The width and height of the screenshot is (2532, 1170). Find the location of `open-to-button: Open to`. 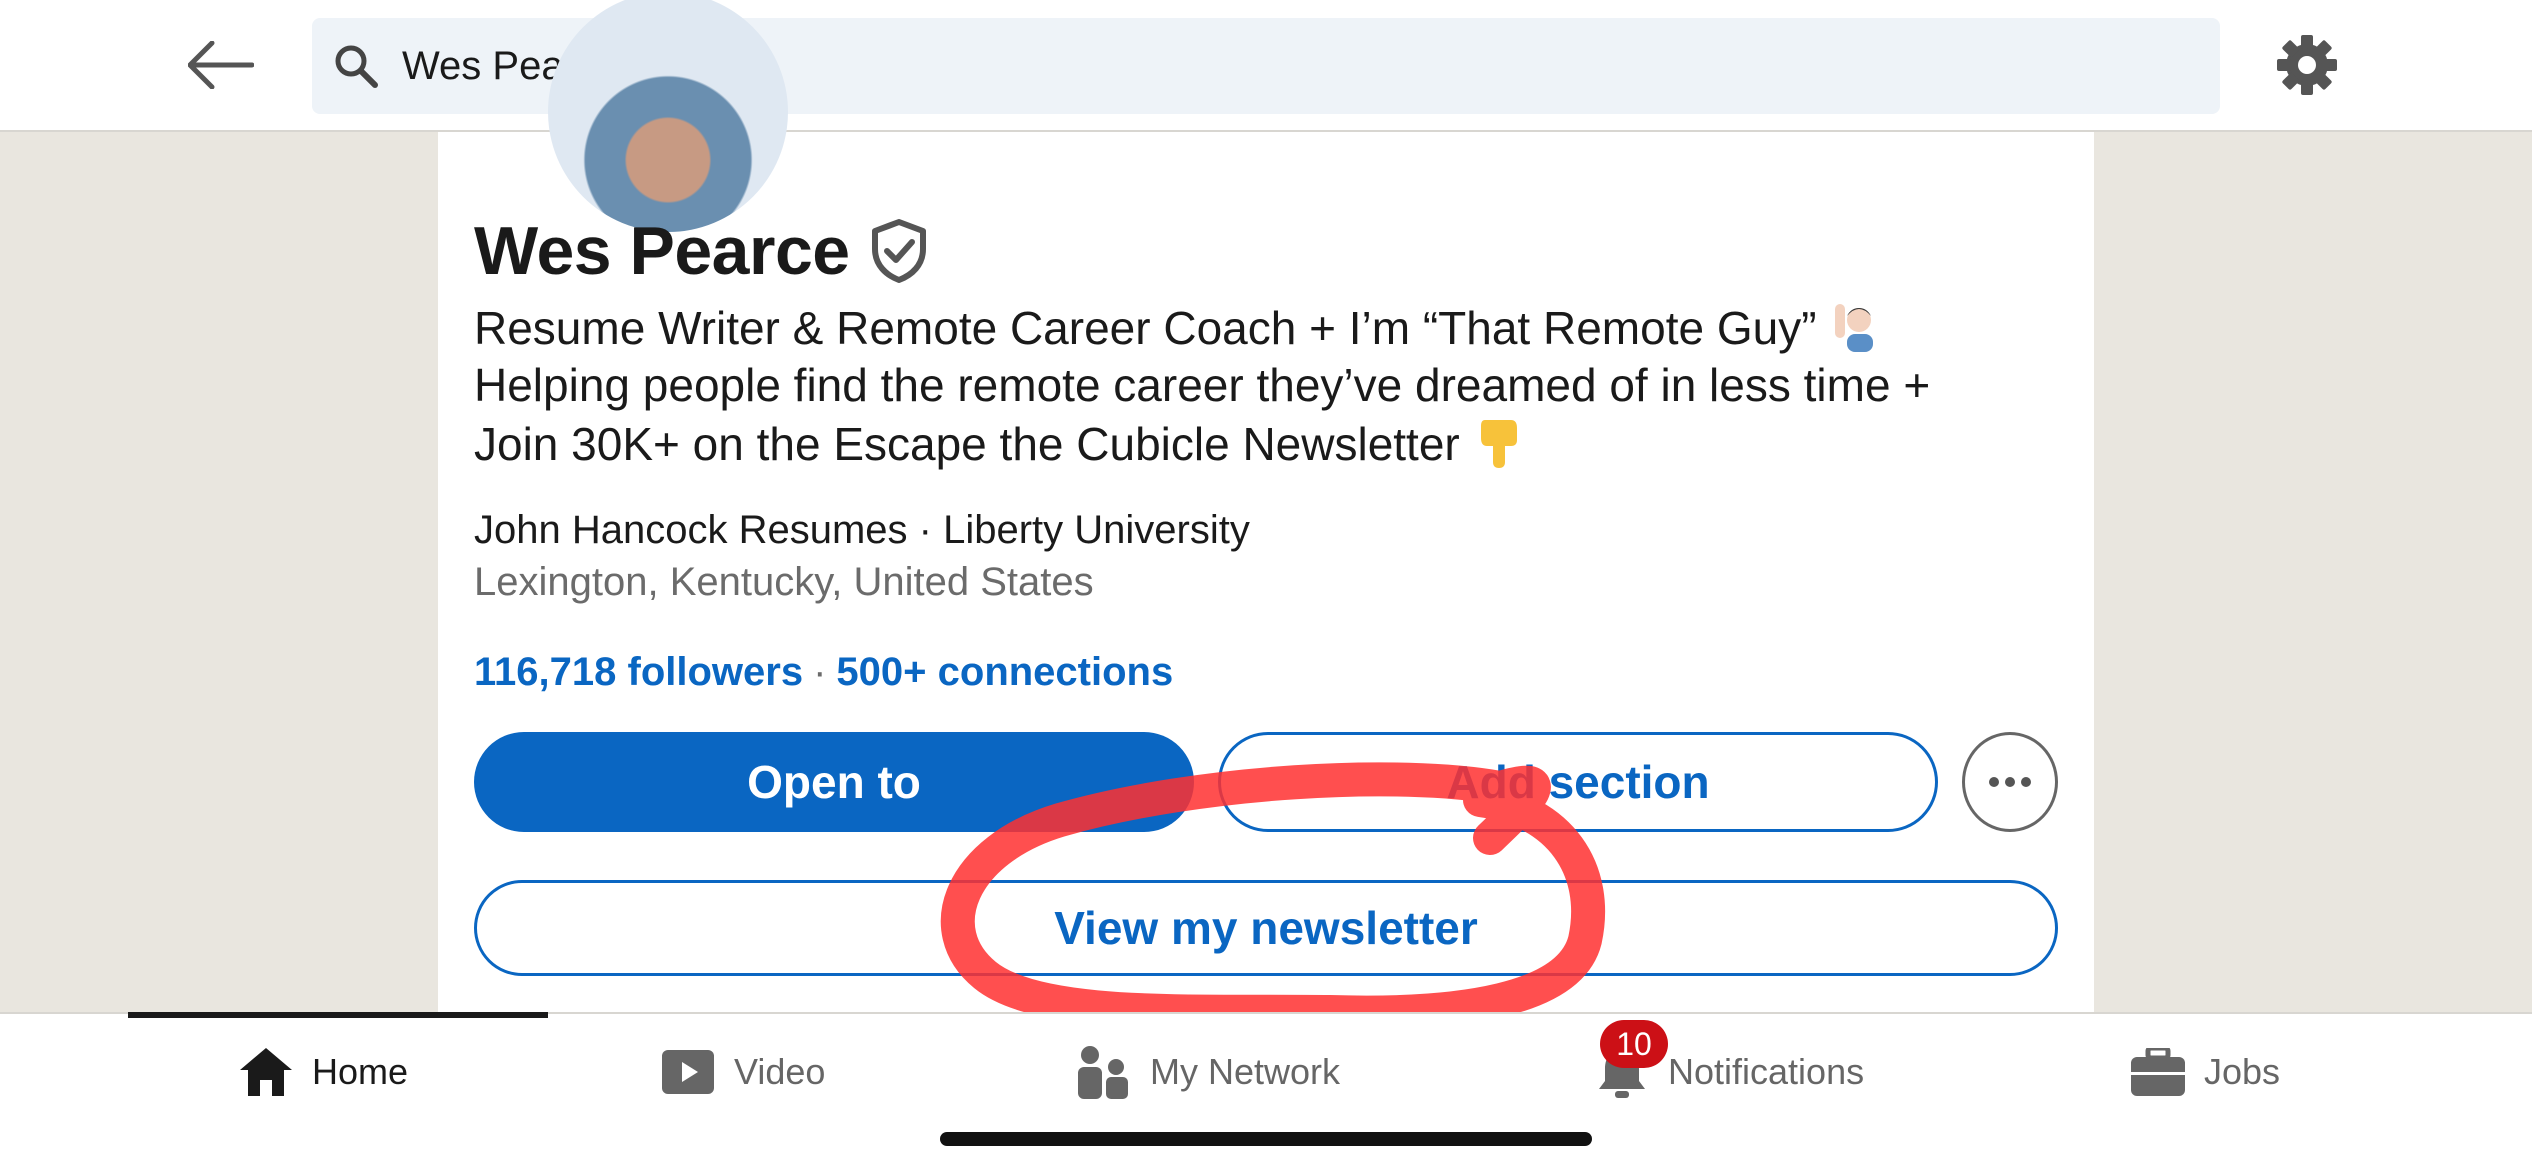

open-to-button: Open to is located at coordinates (834, 782).